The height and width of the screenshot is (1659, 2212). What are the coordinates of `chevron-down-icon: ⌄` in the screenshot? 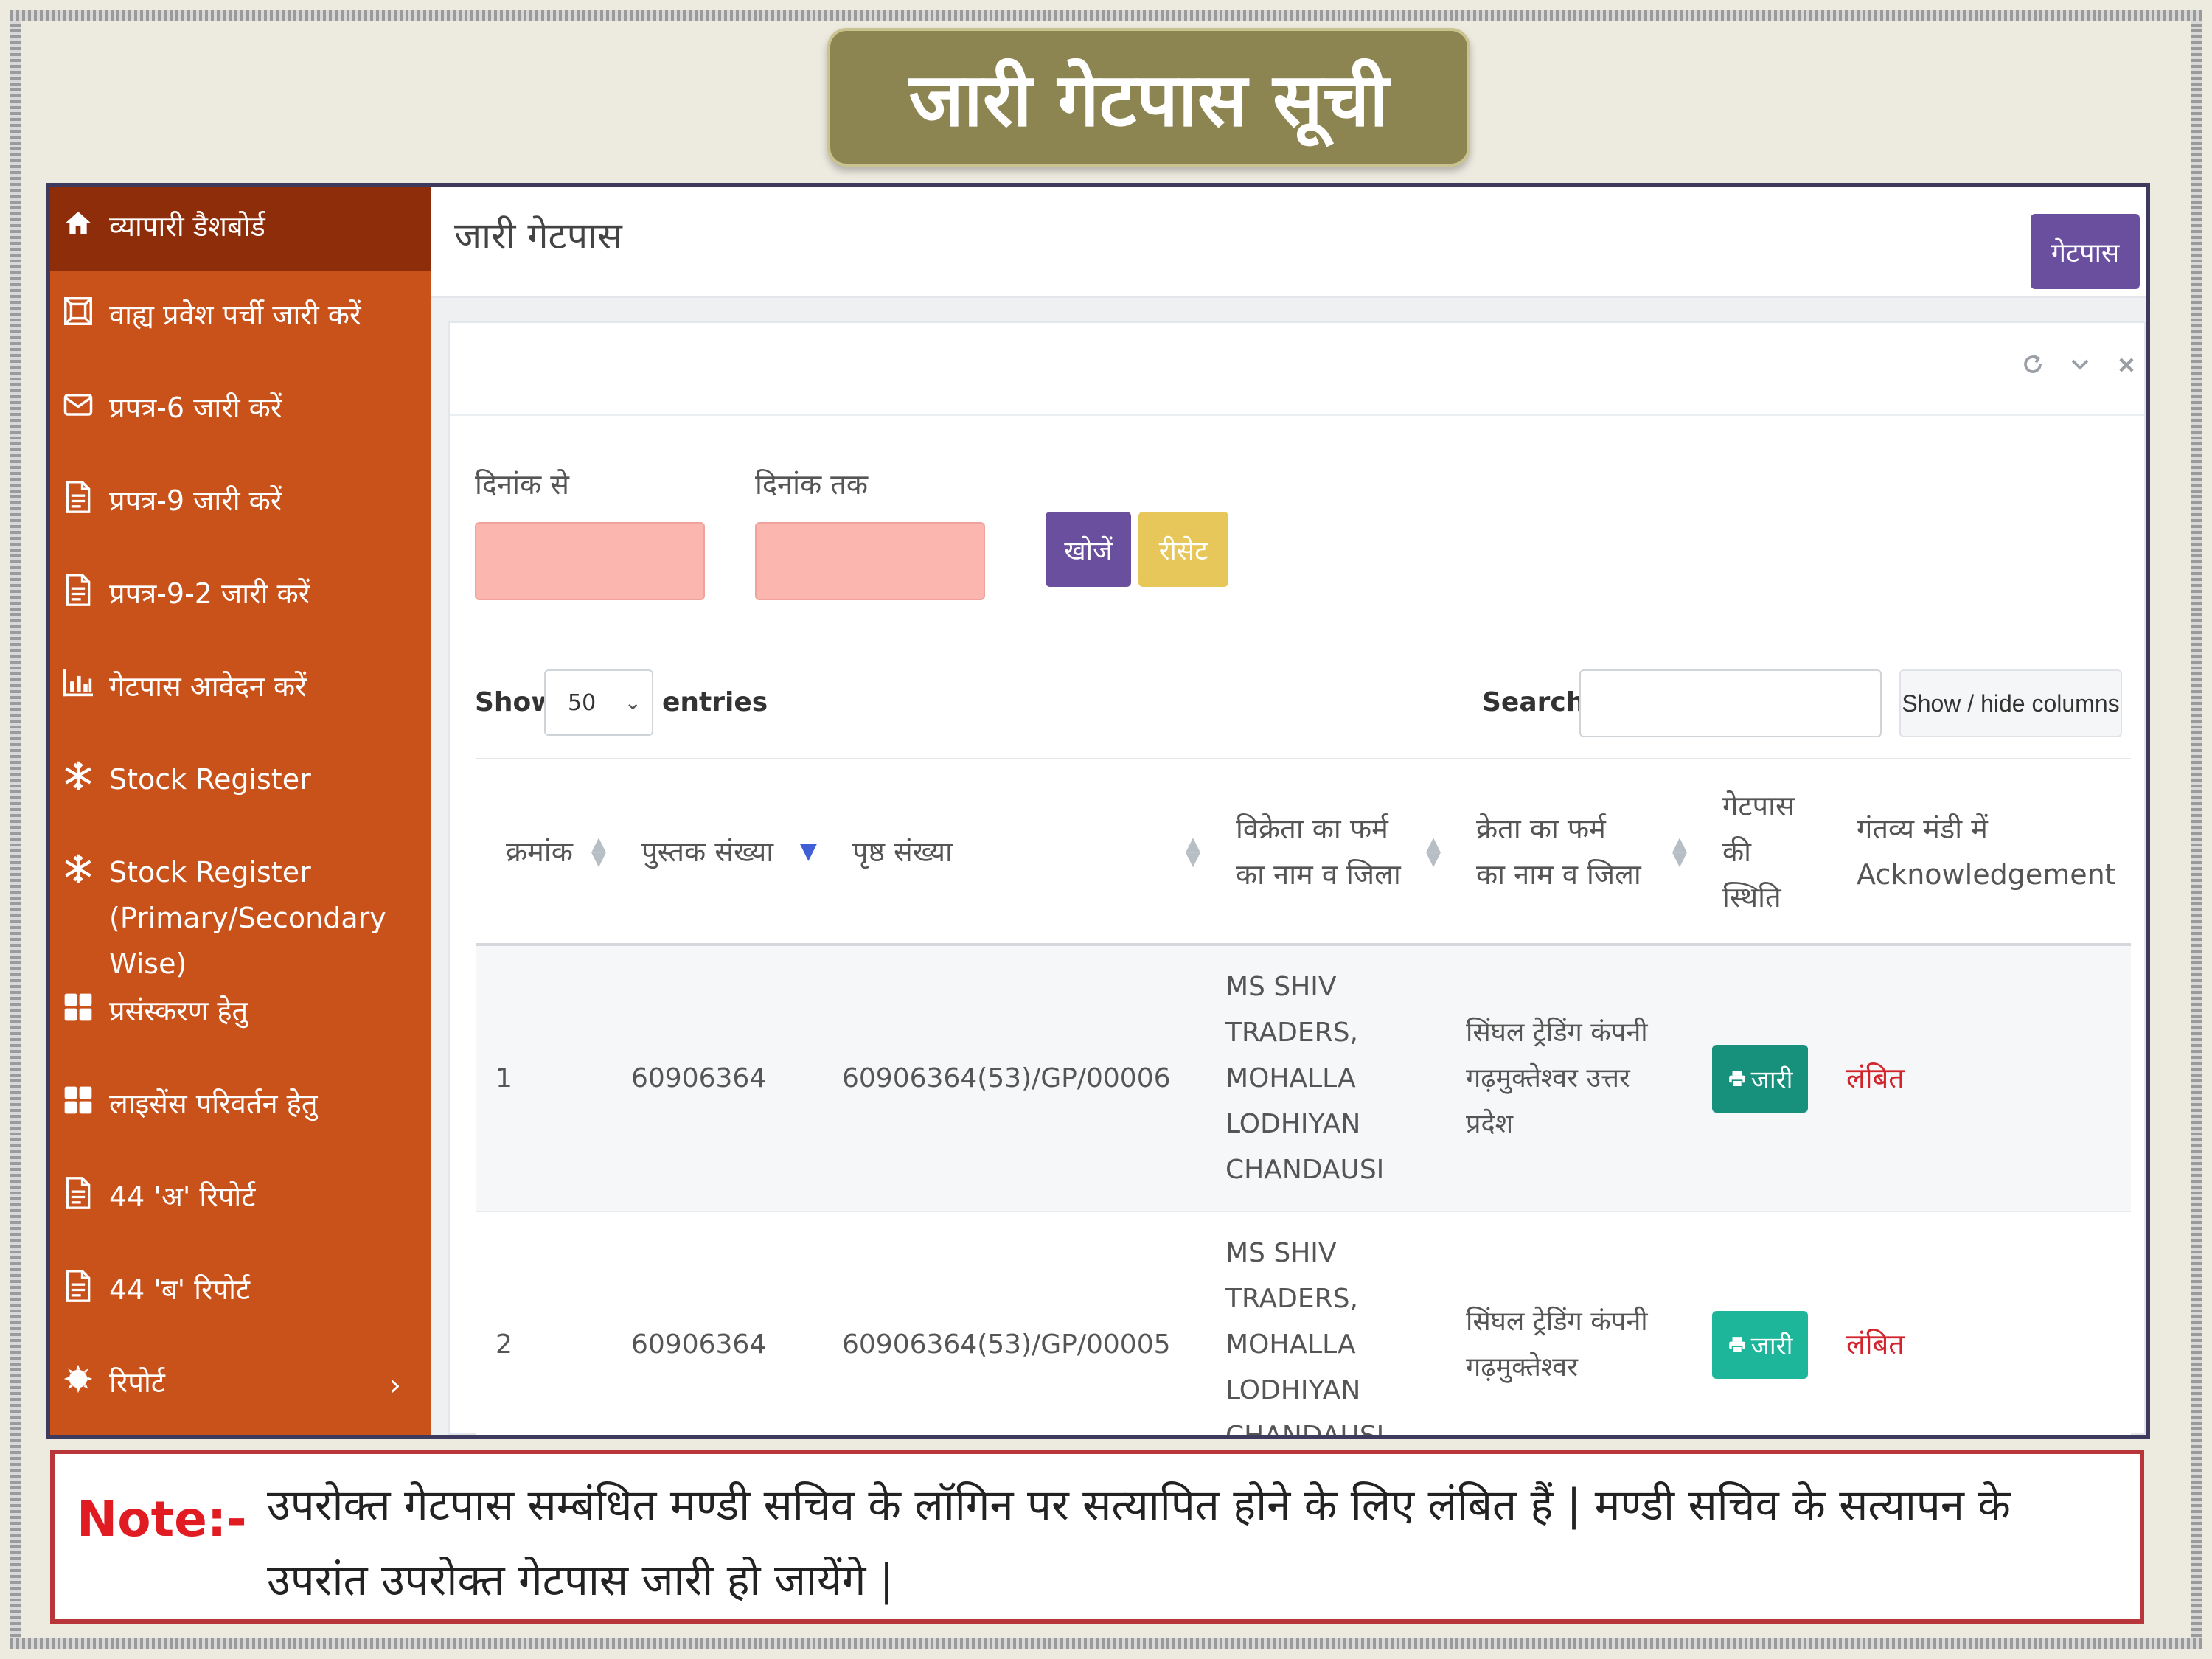 It's located at (632, 702).